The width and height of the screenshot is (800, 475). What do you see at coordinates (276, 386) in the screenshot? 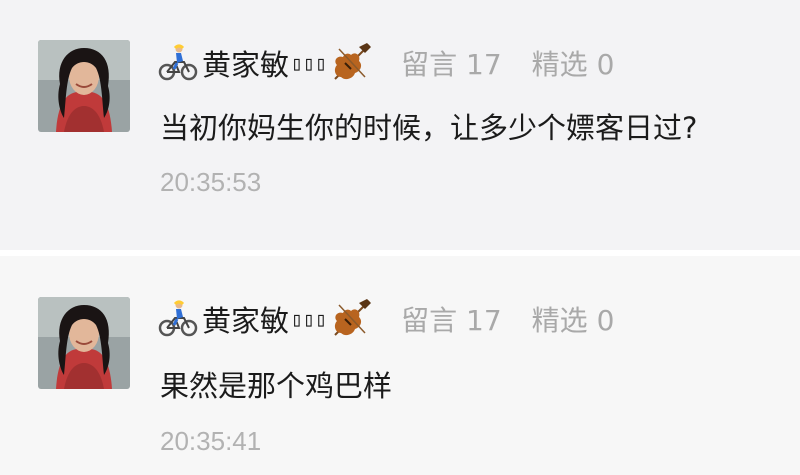
I see `comment-text: 果然是那个鸡巴样` at bounding box center [276, 386].